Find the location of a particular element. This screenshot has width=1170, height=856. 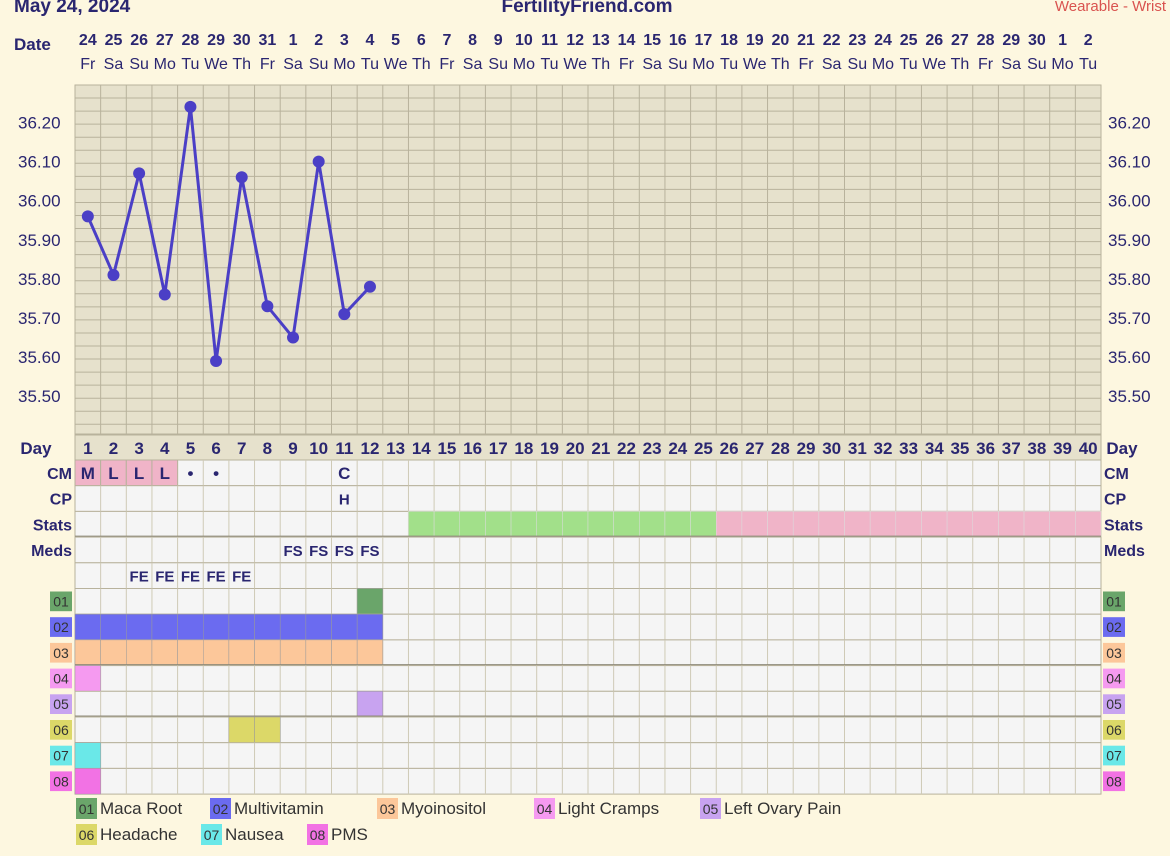

day-label: 19 is located at coordinates (549, 448).